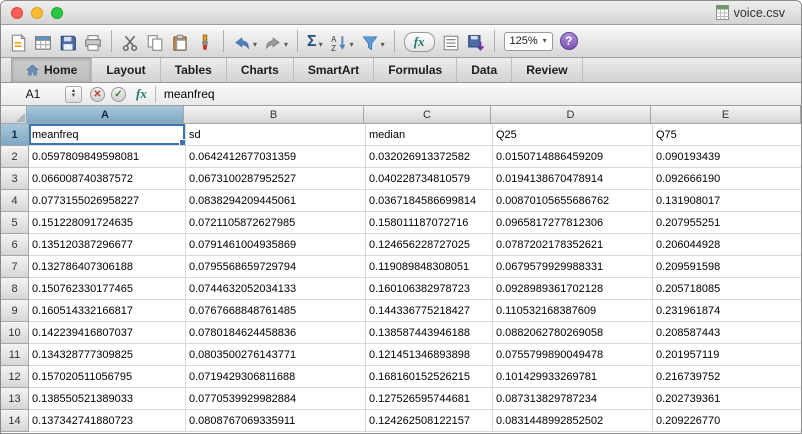 Image resolution: width=802 pixels, height=434 pixels. I want to click on insert-function-button: fx, so click(141, 94).